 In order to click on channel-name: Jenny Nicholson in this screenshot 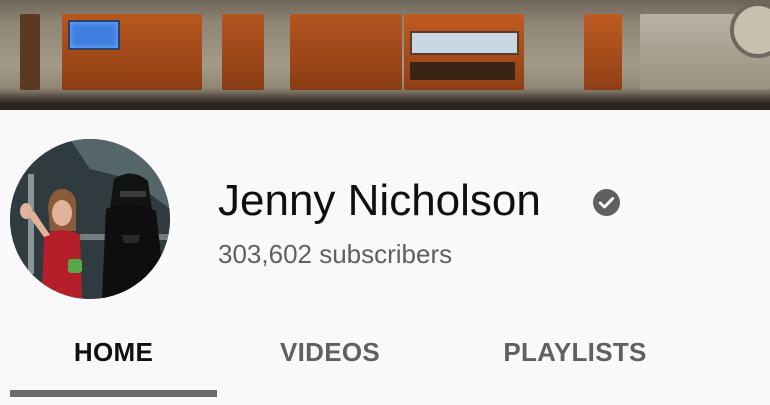, I will do `click(379, 200)`.